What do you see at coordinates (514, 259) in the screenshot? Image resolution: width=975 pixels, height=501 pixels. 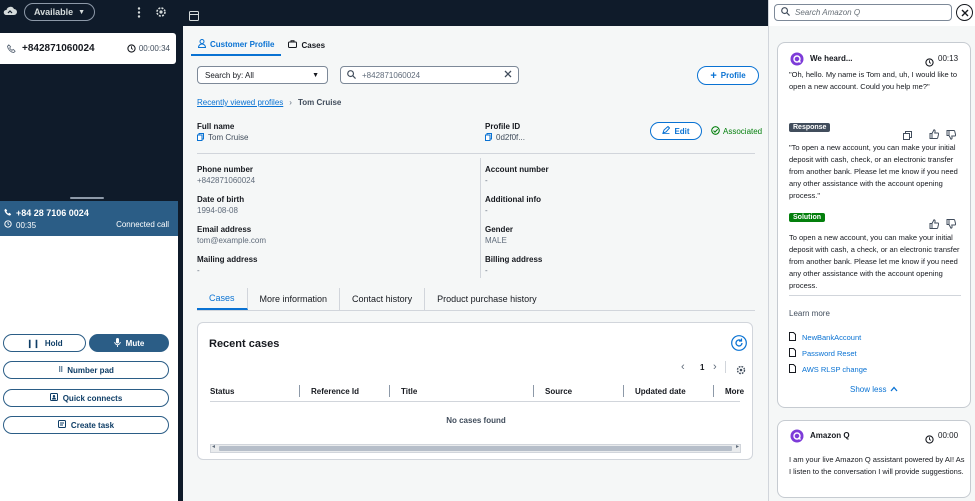 I see `field-label: Billing address` at bounding box center [514, 259].